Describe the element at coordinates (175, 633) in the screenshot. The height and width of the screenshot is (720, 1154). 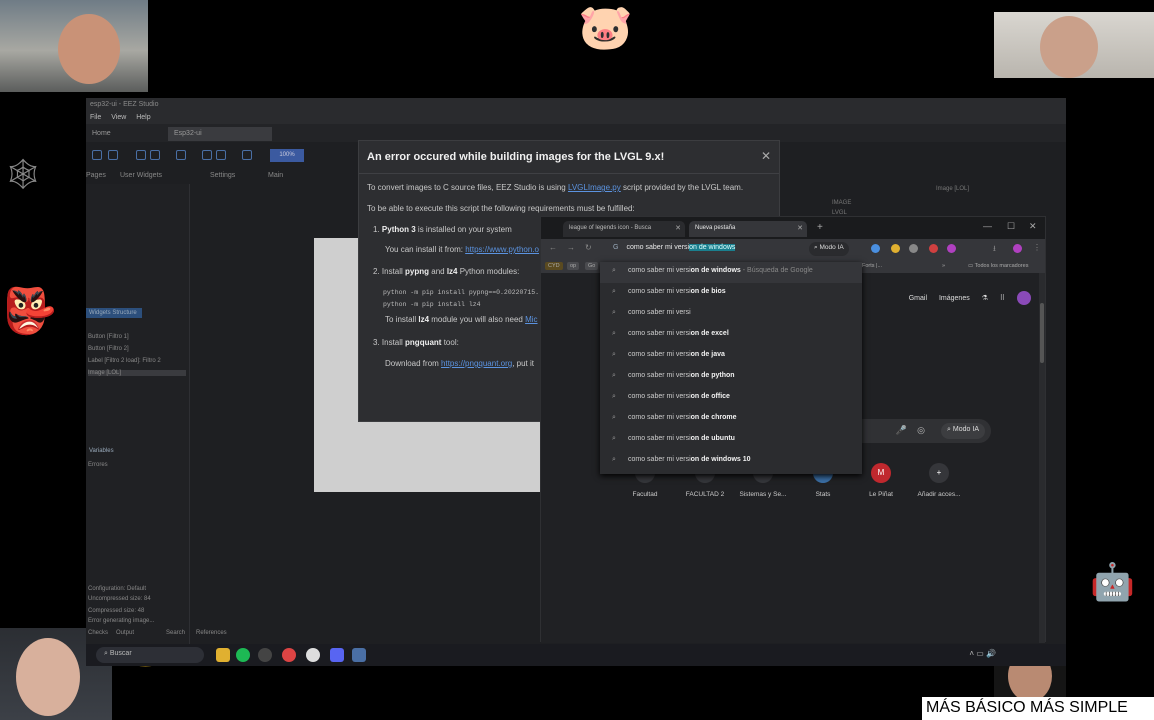
I see `output-tab-search: Search` at that location.